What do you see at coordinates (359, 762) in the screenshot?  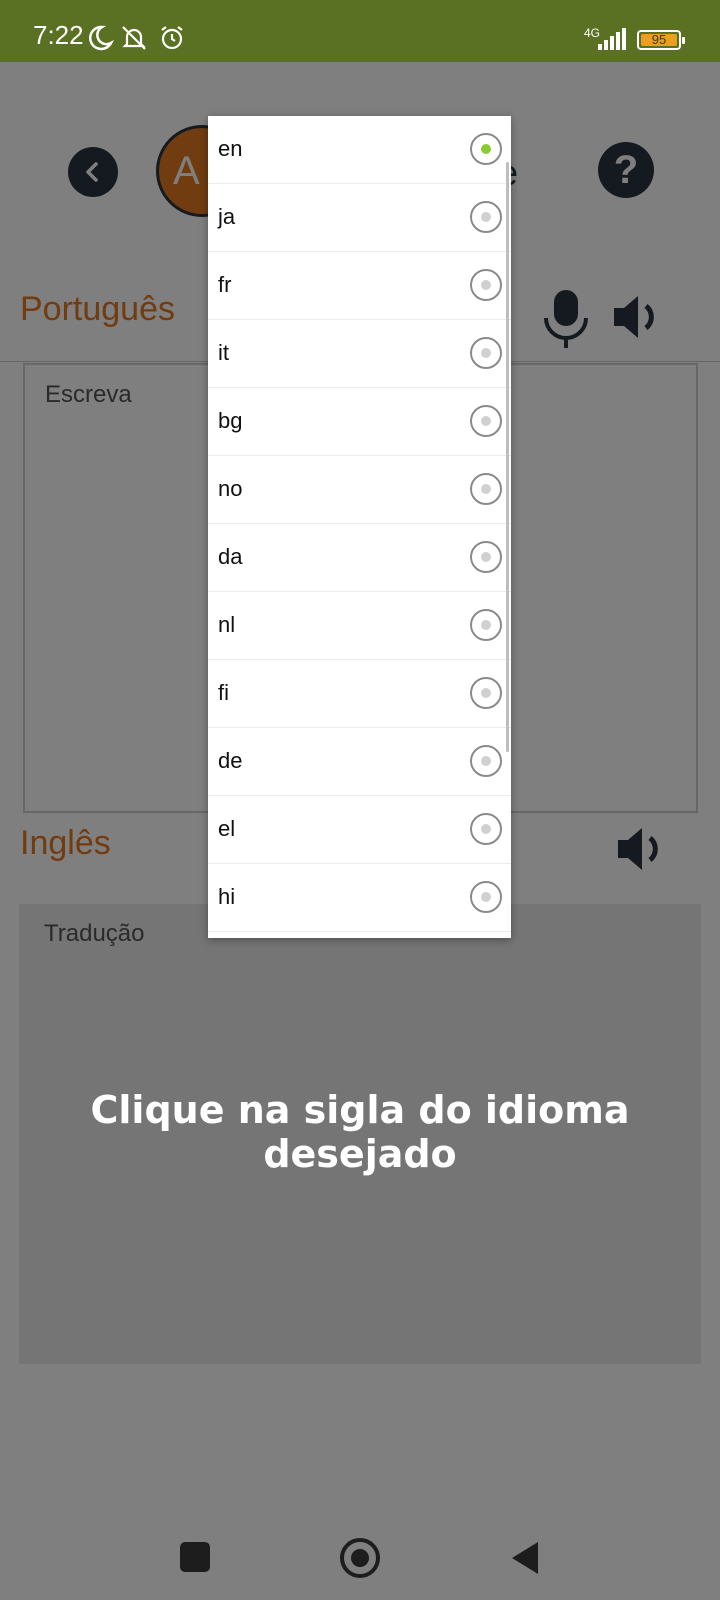 I see `language-option-de: de` at bounding box center [359, 762].